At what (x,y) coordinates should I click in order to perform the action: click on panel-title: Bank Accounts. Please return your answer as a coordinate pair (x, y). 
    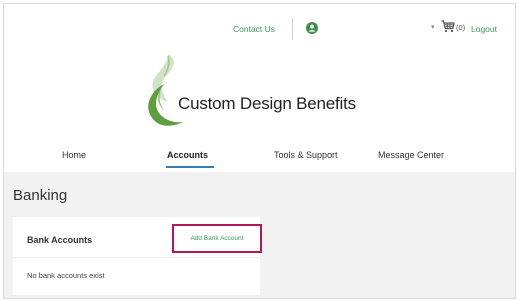
    Looking at the image, I should click on (60, 240).